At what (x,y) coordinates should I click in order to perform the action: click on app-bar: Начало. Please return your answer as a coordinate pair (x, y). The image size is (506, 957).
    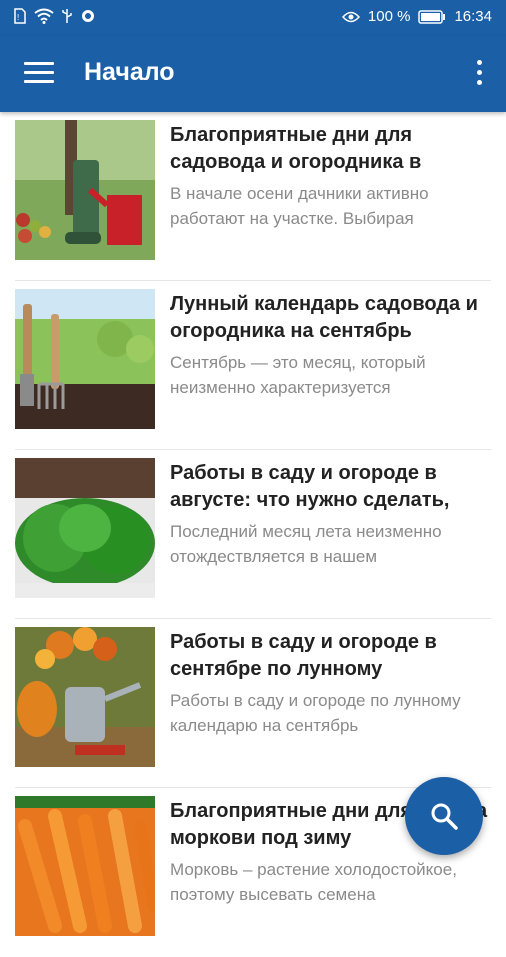
    Looking at the image, I should click on (253, 74).